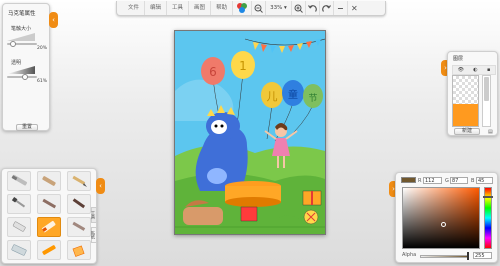  Describe the element at coordinates (243, 66) in the screenshot. I see `balloon-letter-one: 1` at that location.